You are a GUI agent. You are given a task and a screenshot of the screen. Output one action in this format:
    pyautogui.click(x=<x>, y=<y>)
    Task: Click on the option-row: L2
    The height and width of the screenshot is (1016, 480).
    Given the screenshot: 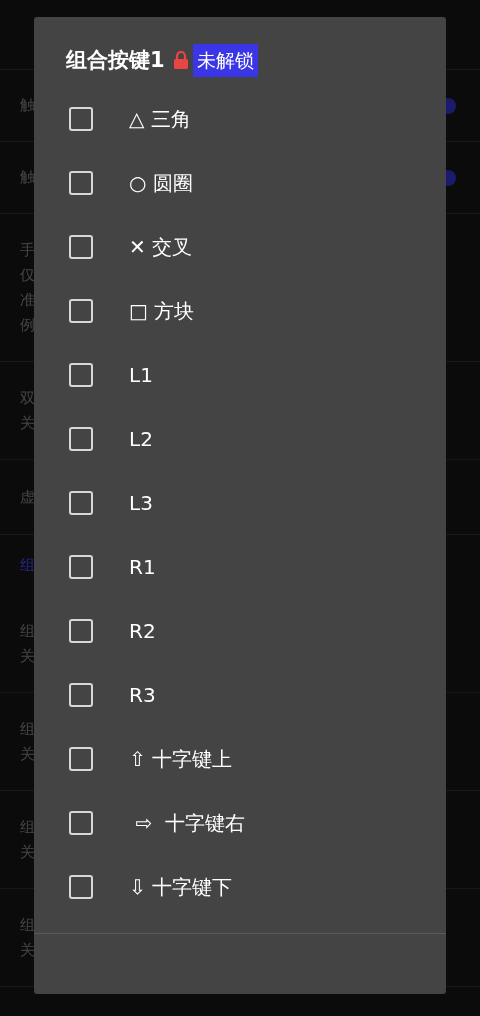 What is the action you would take?
    pyautogui.click(x=240, y=438)
    